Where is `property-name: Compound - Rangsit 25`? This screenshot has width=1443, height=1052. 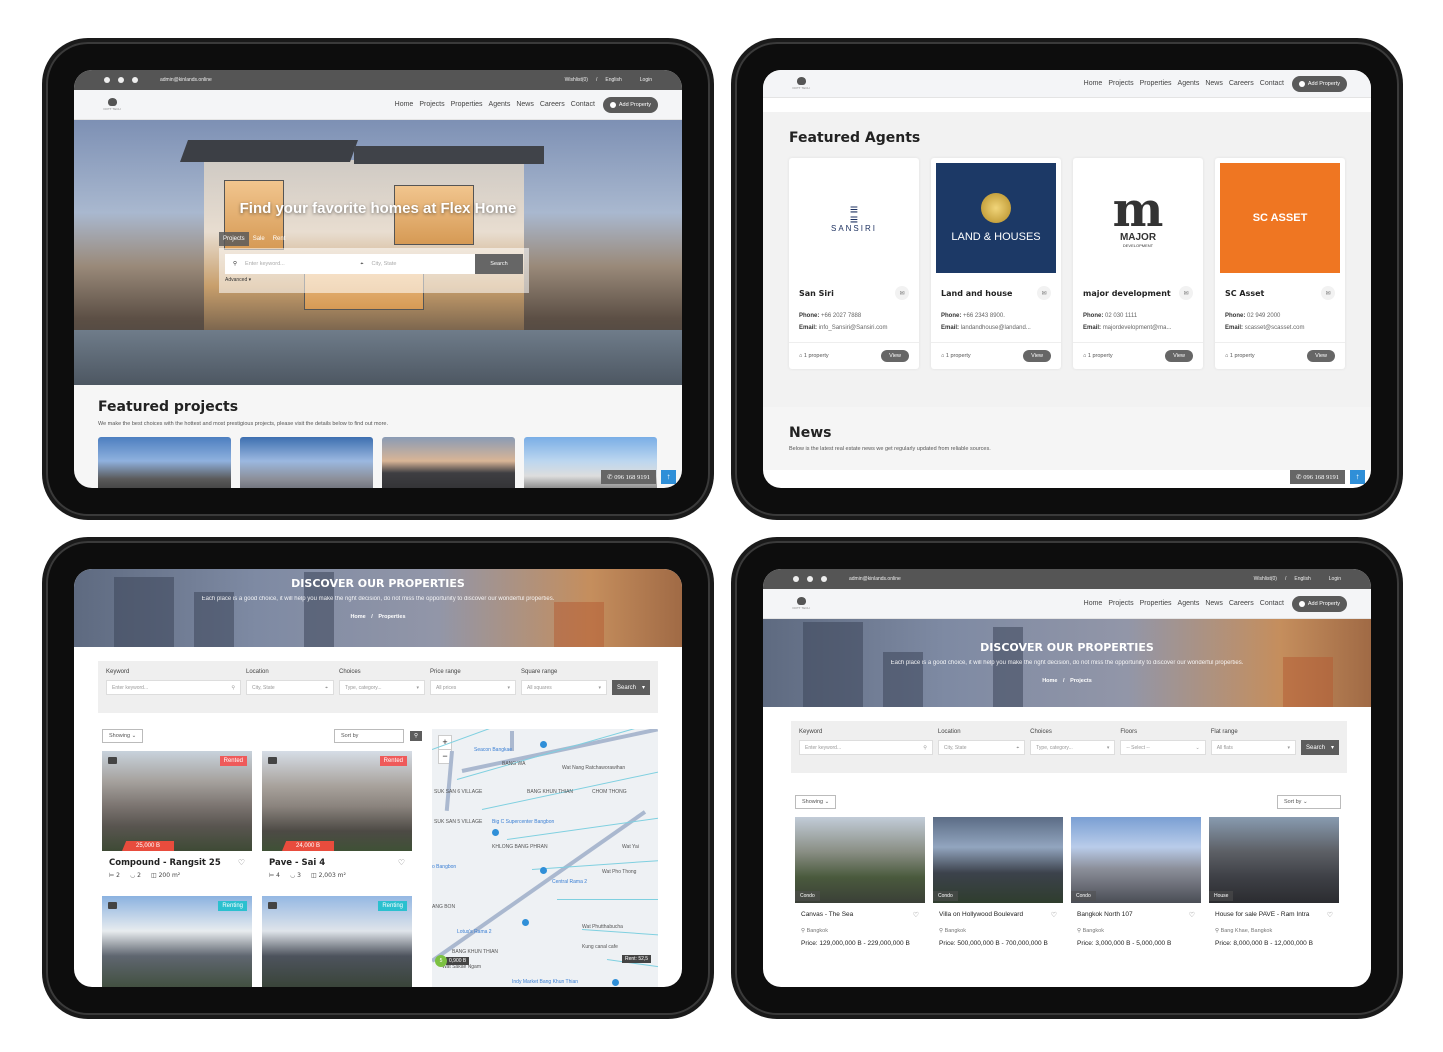
property-name: Compound - Rangsit 25 is located at coordinates (165, 863).